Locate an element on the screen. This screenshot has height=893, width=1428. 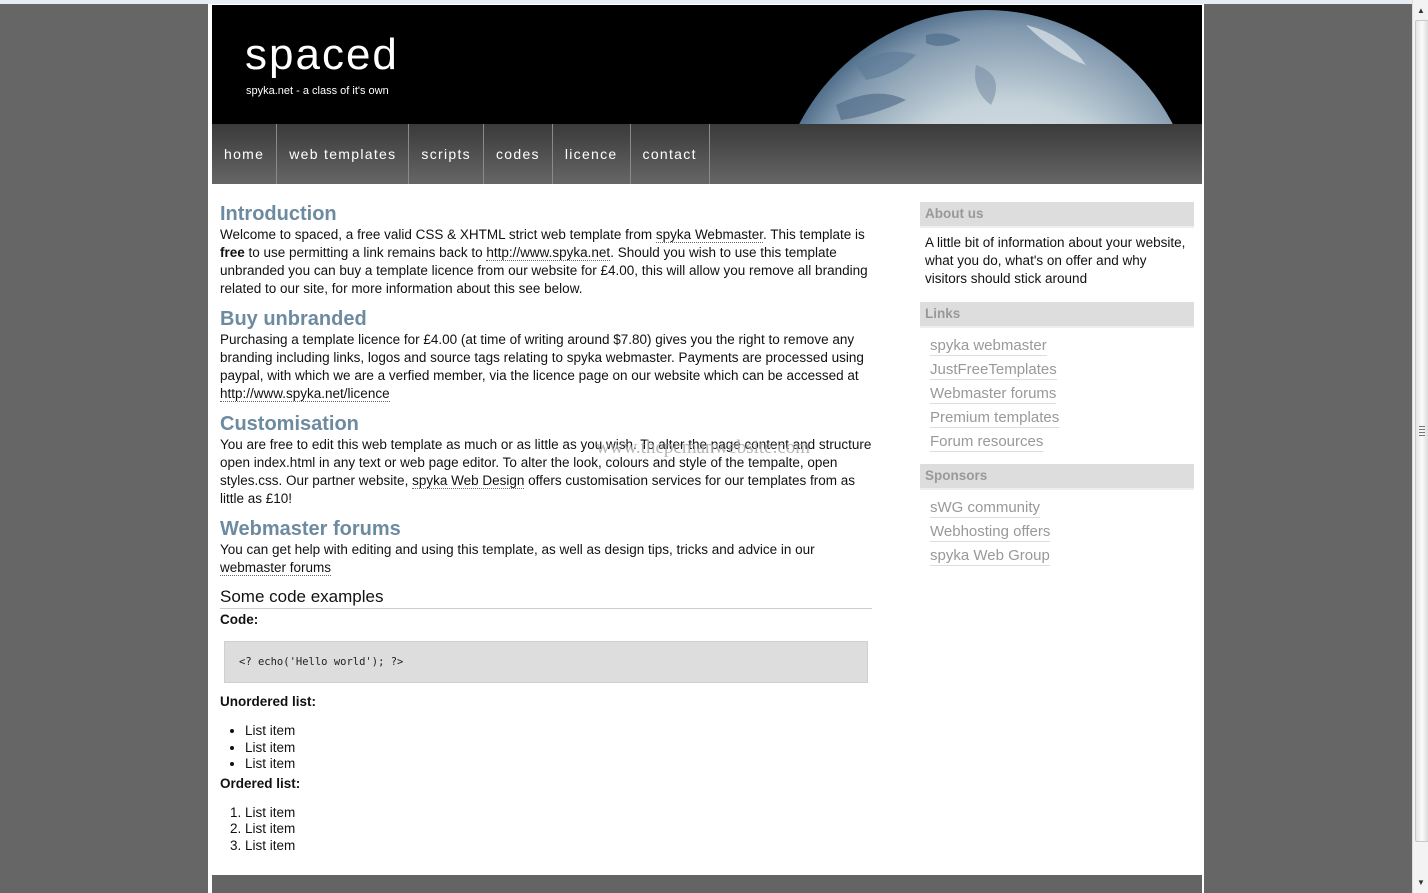
spyka-webmaster-link: spyka Webmaster is located at coordinates (709, 235).